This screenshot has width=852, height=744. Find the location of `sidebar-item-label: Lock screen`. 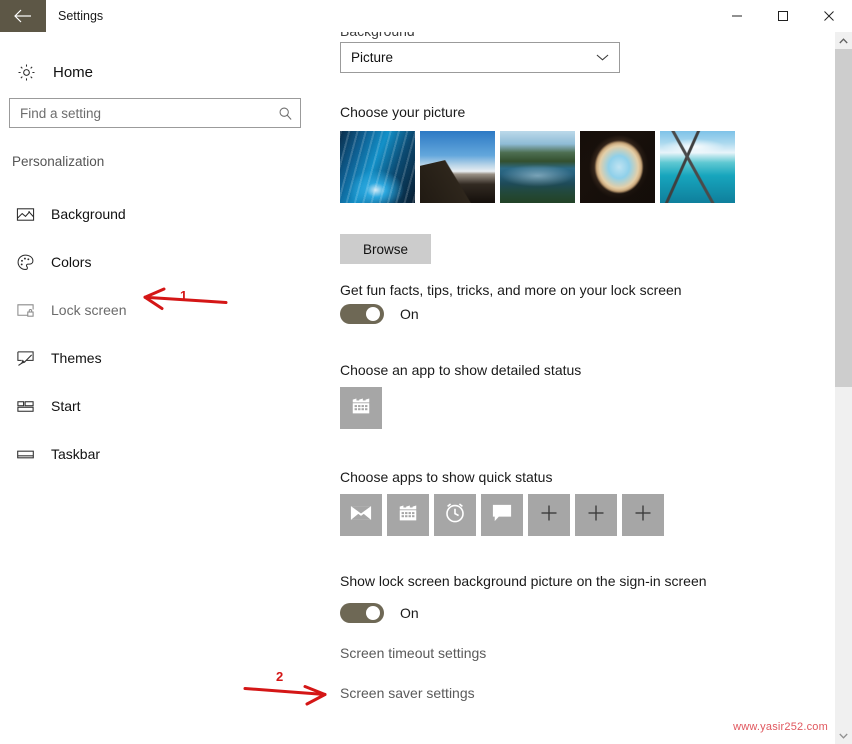

sidebar-item-label: Lock screen is located at coordinates (89, 310).